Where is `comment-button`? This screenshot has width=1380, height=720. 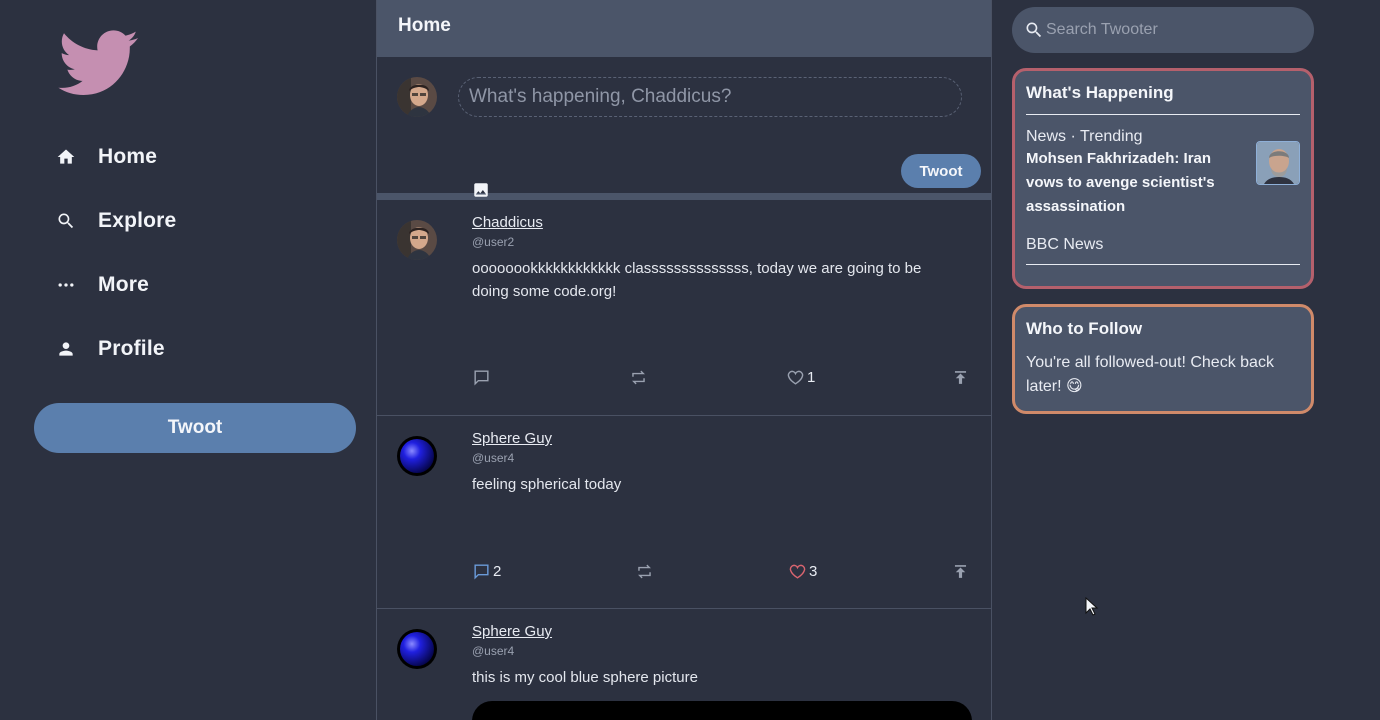
comment-button is located at coordinates (482, 377).